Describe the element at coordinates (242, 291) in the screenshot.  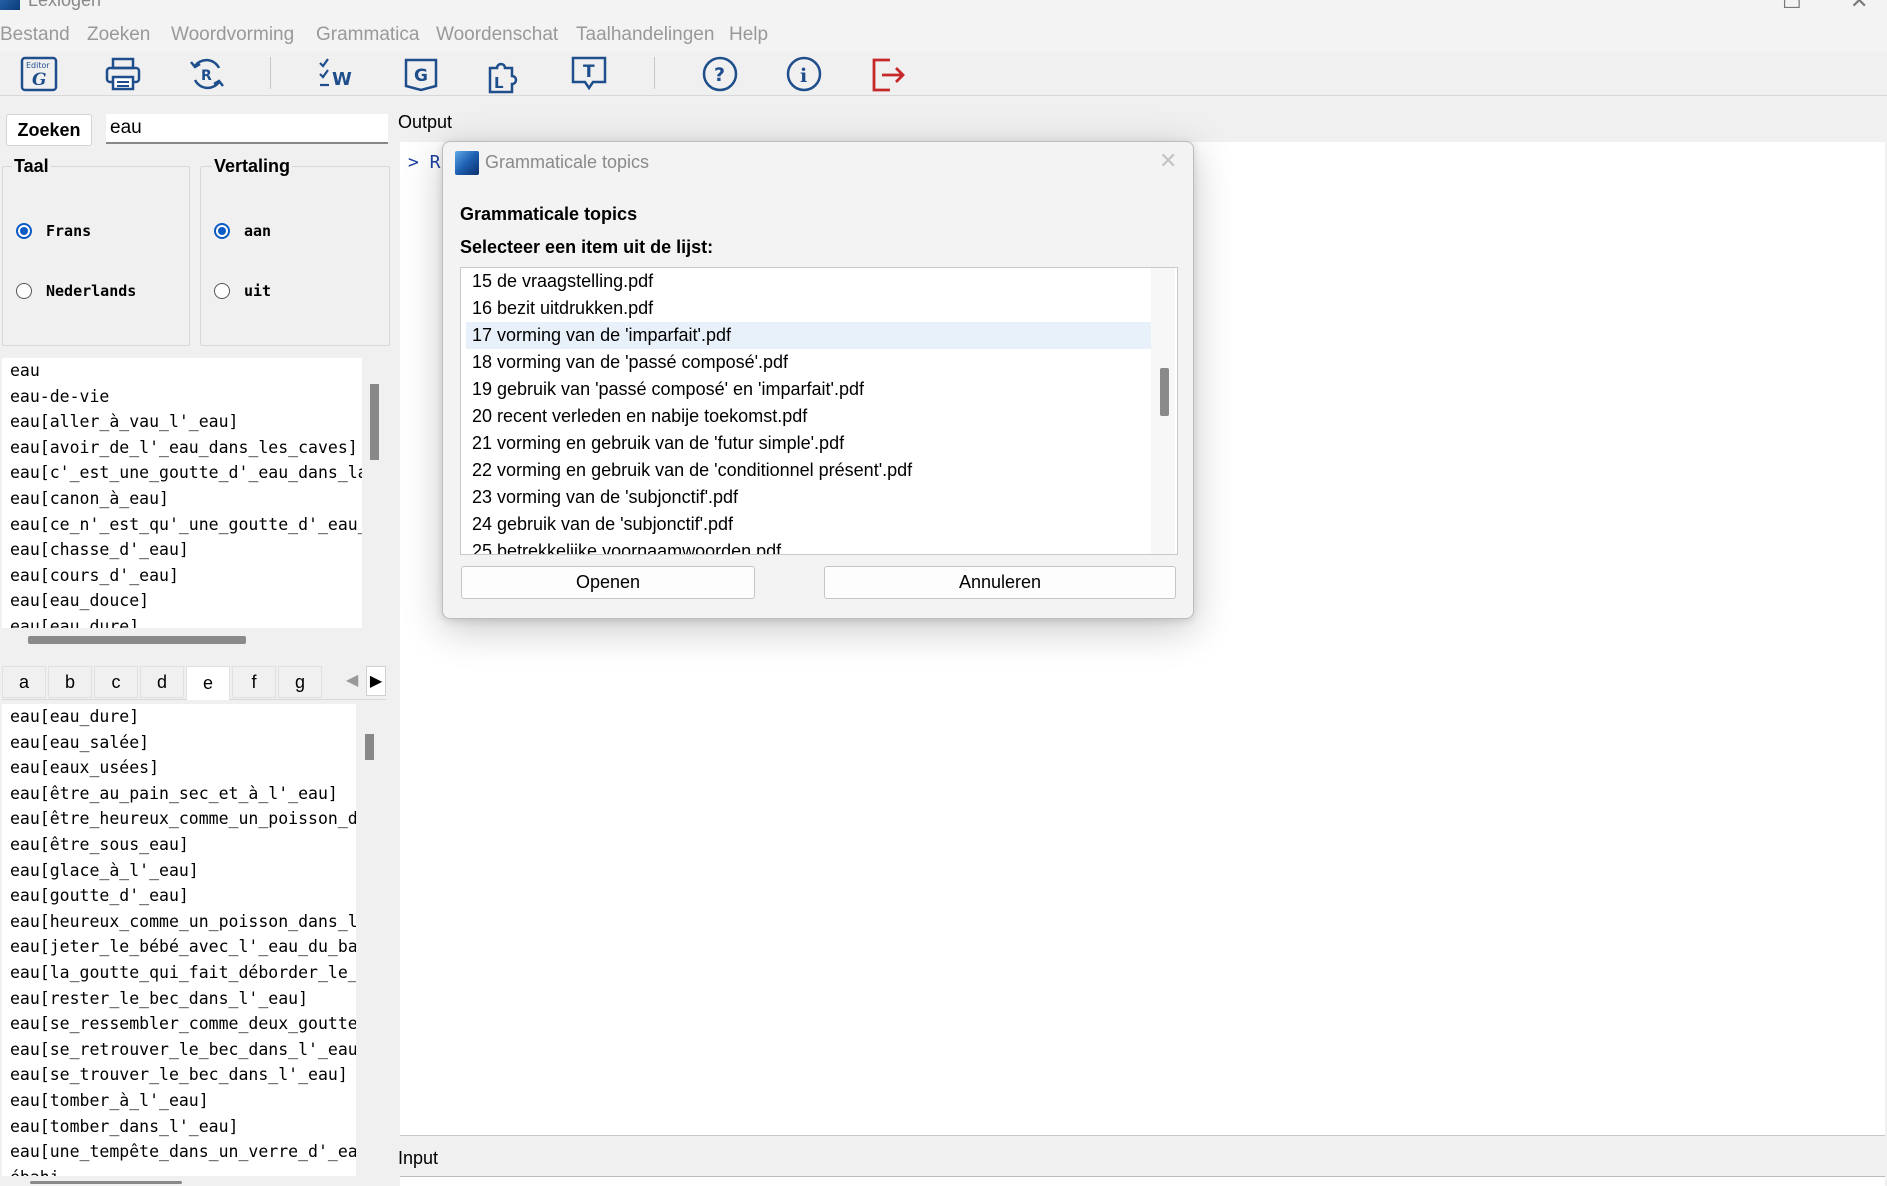
I see `radio-uit: uit` at that location.